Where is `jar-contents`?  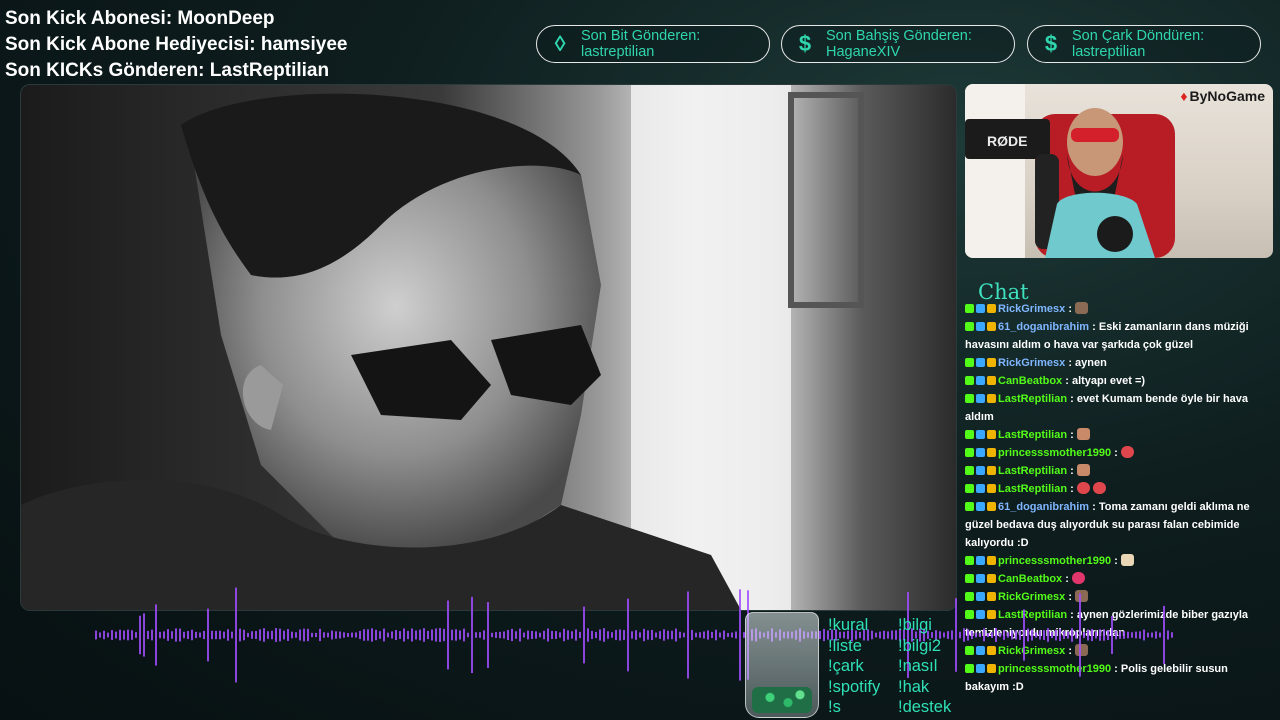
jar-contents is located at coordinates (782, 700).